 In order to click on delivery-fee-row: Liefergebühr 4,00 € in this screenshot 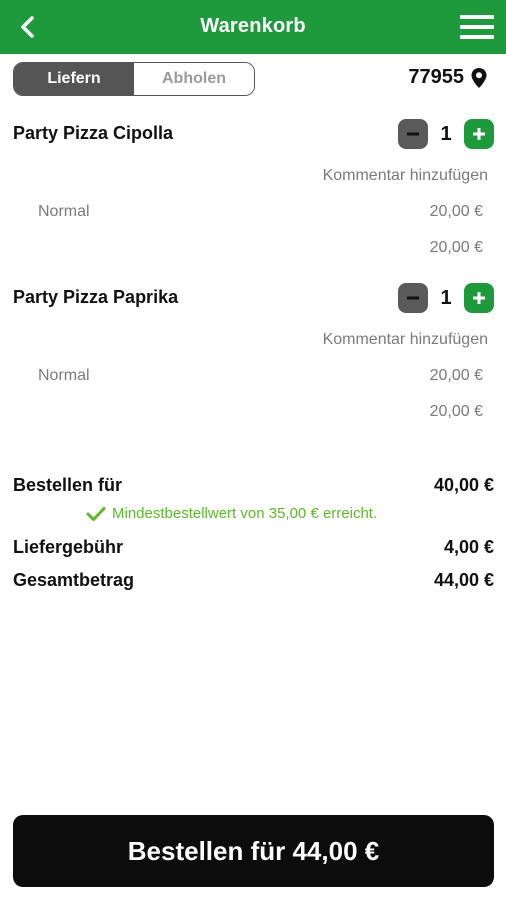, I will do `click(253, 547)`.